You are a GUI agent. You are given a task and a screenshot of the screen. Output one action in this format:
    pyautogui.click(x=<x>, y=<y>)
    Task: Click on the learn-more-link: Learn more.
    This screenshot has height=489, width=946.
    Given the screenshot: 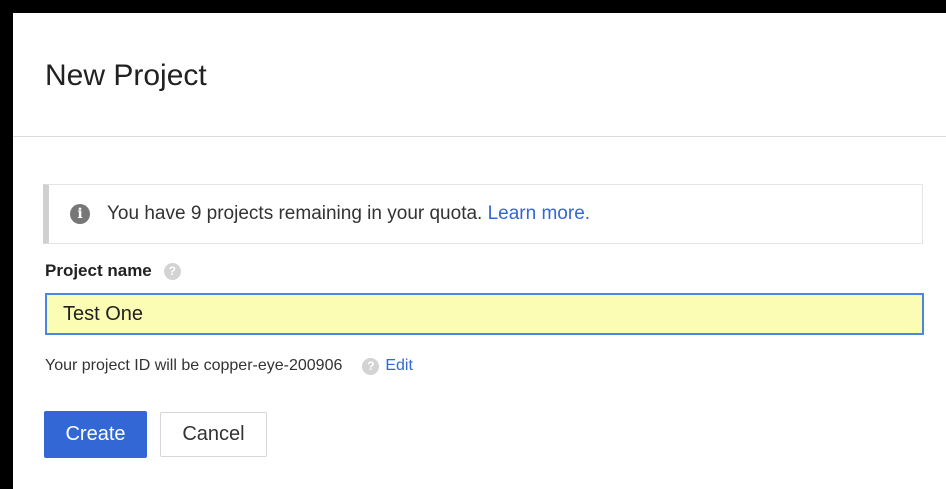 What is the action you would take?
    pyautogui.click(x=539, y=213)
    